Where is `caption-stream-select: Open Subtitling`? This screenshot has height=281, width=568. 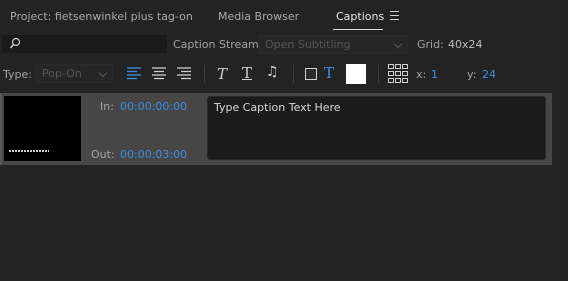
caption-stream-select: Open Subtitling is located at coordinates (333, 44).